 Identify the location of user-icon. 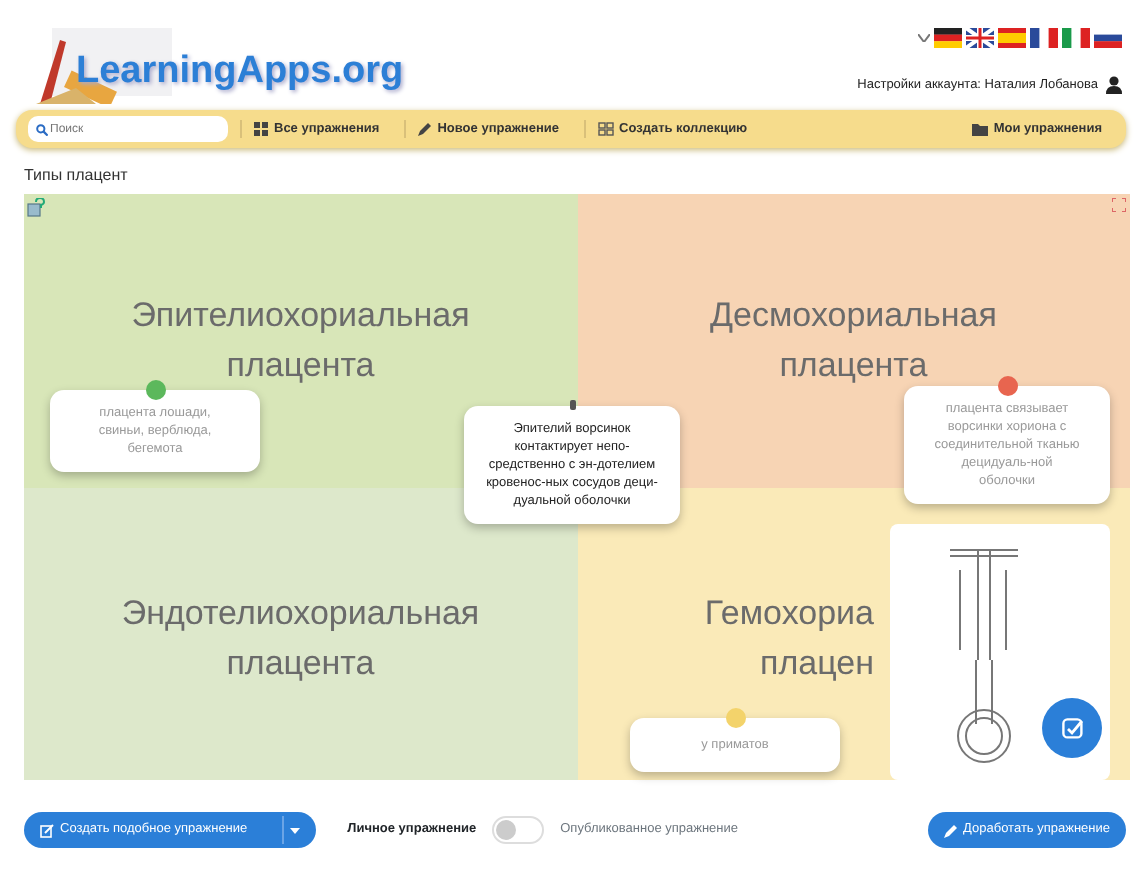
(1114, 85).